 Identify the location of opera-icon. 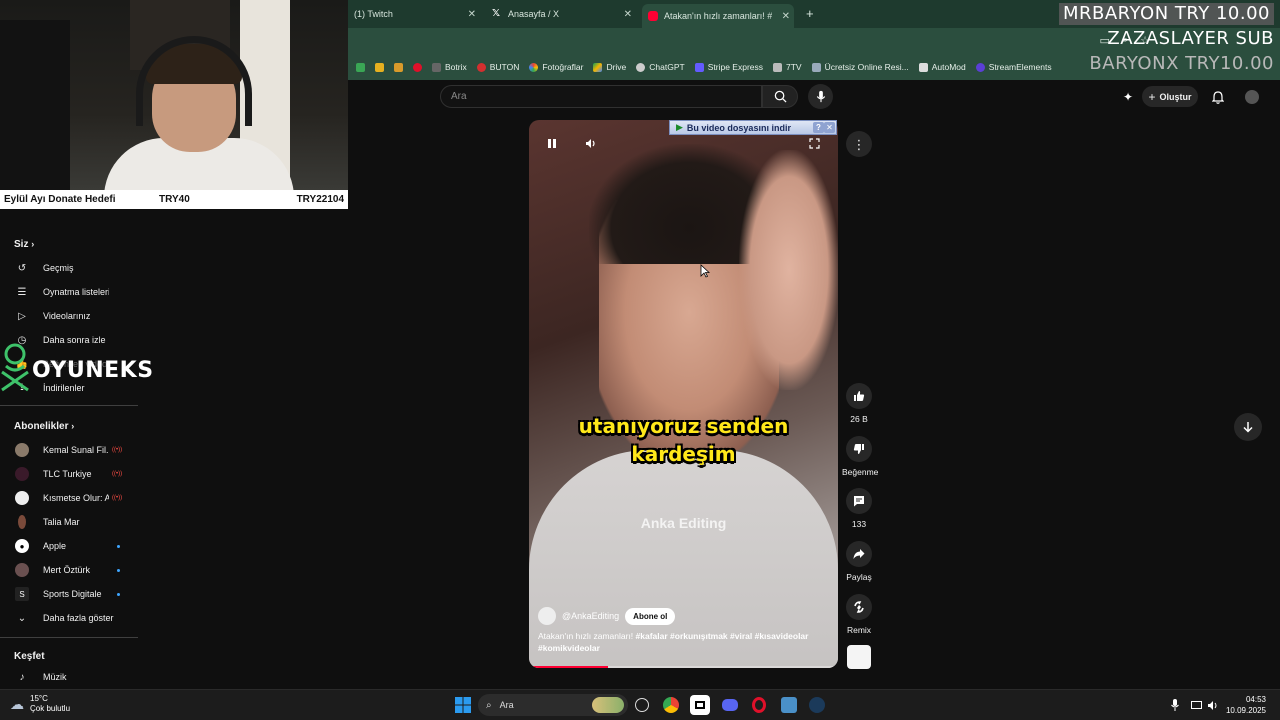
(417, 67).